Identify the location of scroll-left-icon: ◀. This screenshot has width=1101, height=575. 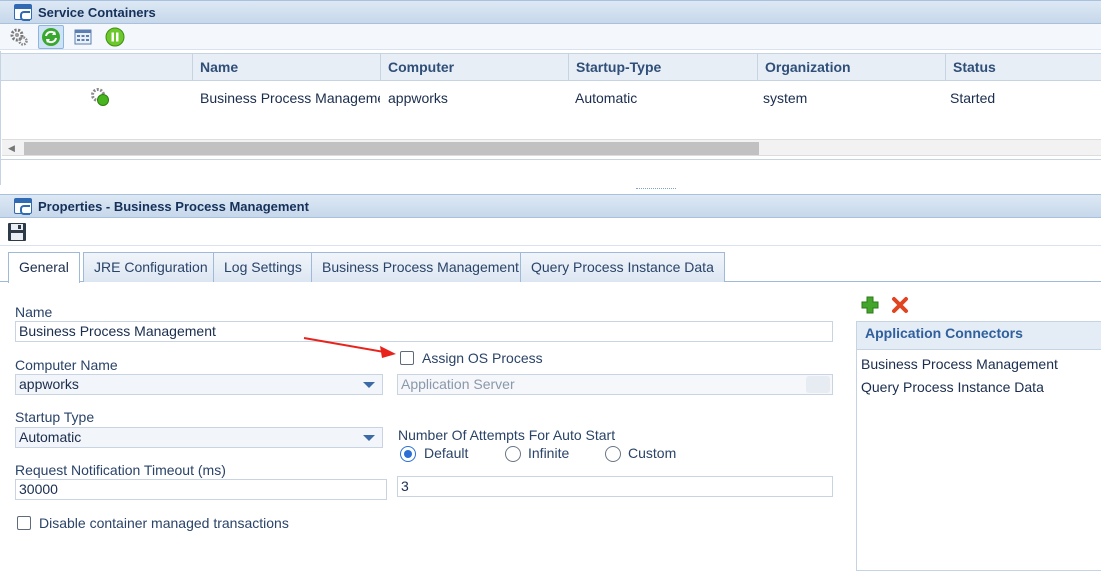
(11, 148).